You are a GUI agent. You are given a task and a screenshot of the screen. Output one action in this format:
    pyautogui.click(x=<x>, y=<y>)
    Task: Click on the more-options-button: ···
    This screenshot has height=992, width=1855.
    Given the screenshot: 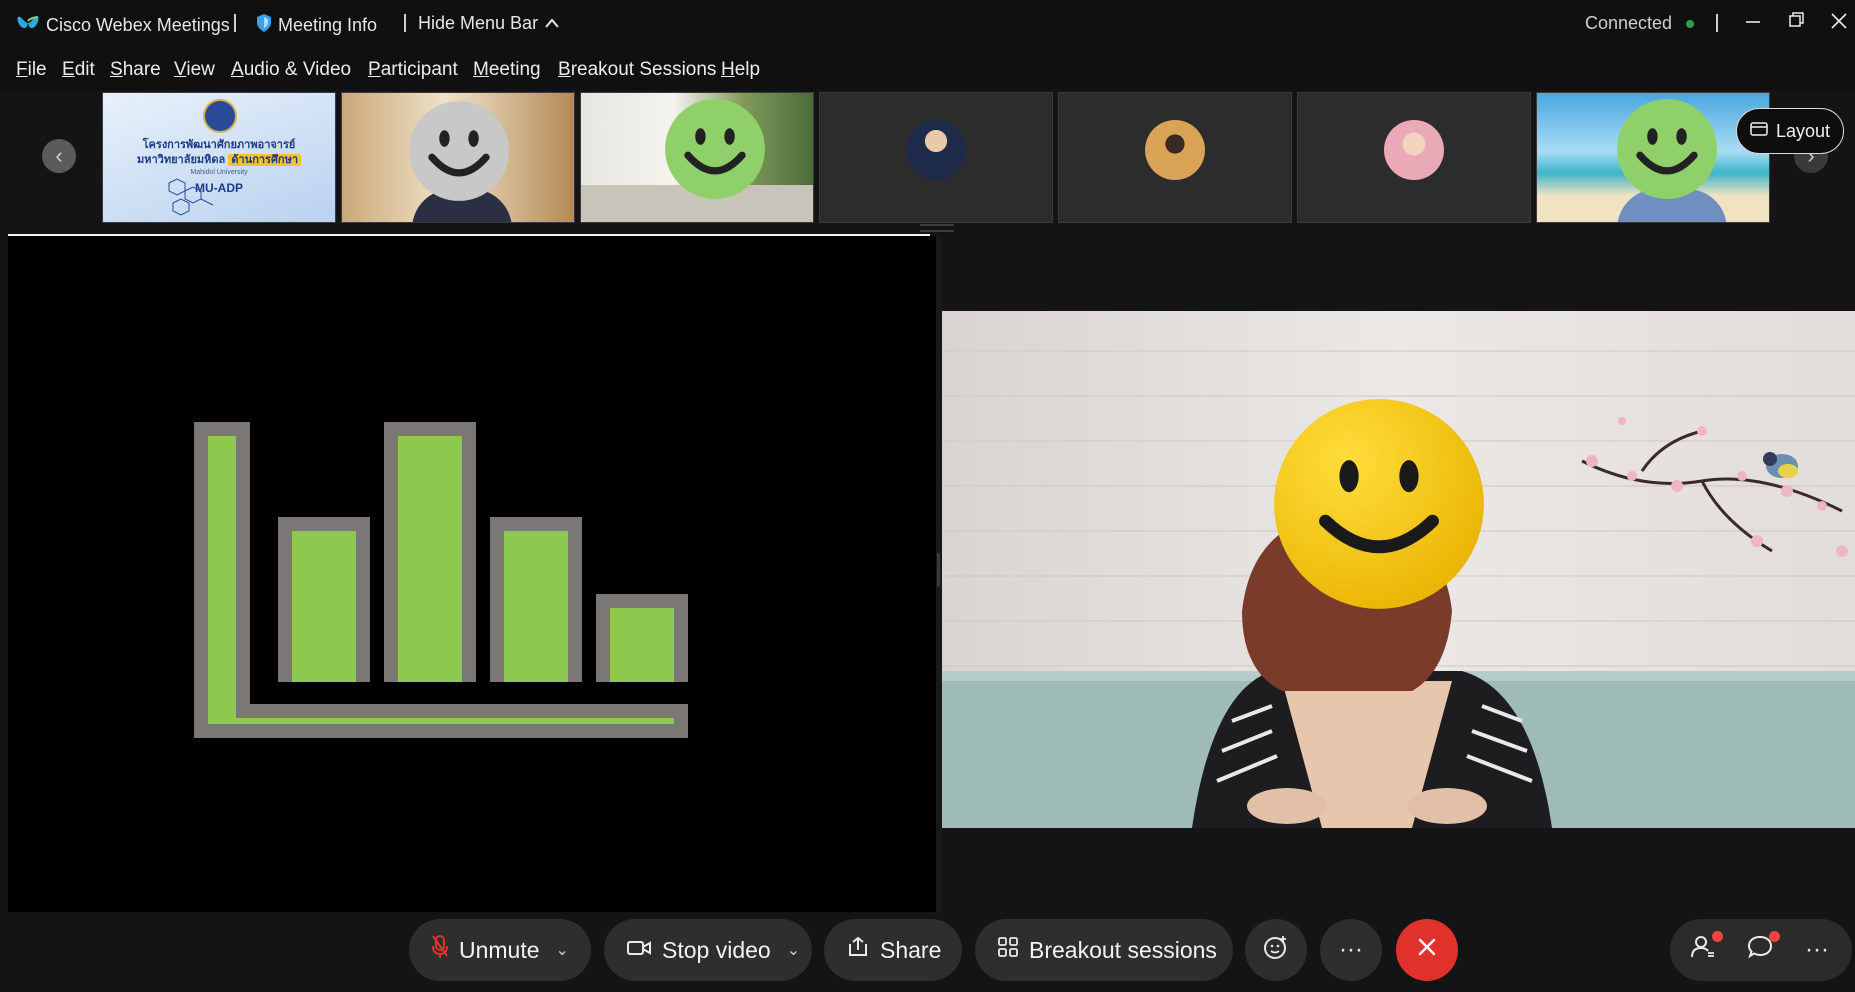 What is the action you would take?
    pyautogui.click(x=1351, y=950)
    